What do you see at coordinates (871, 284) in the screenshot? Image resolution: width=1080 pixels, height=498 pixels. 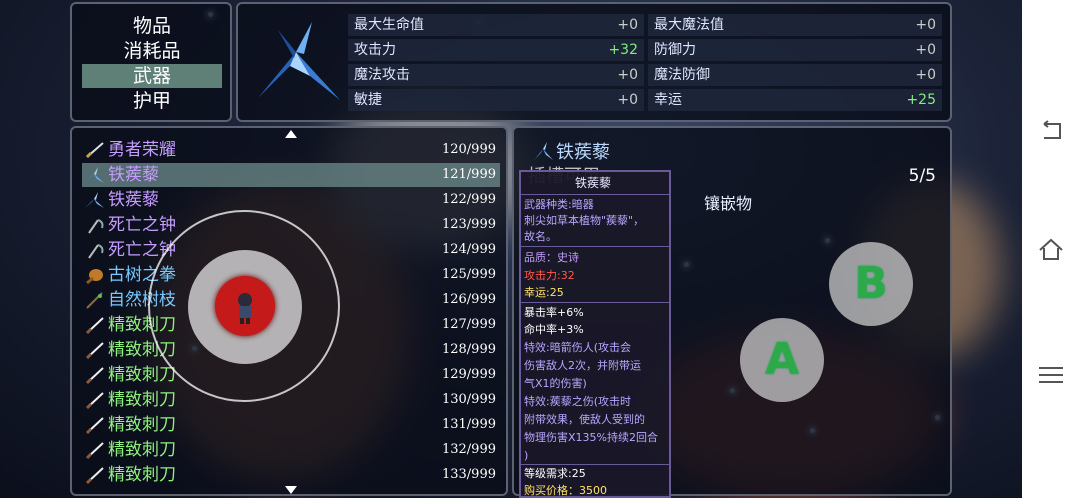 I see `b-button: B` at bounding box center [871, 284].